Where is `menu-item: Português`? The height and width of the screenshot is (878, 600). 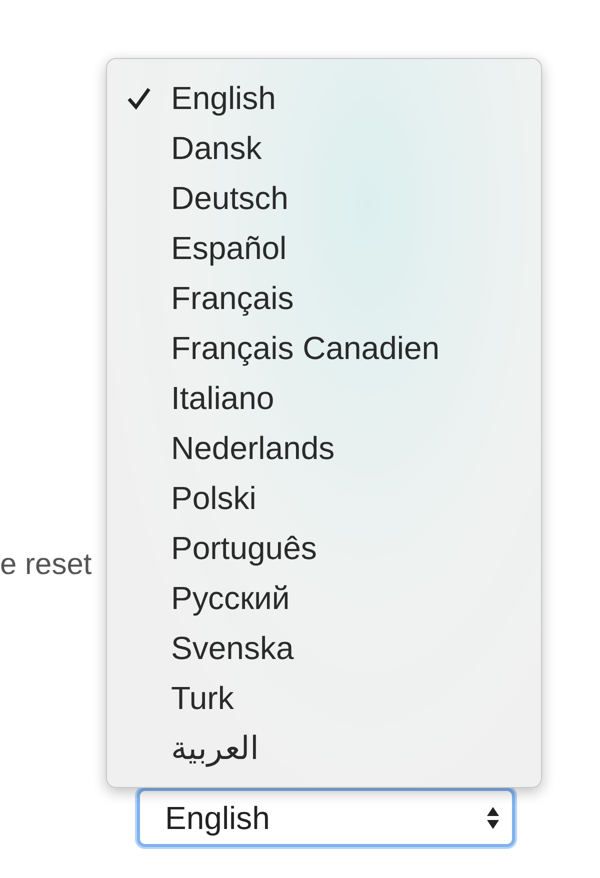
menu-item: Português is located at coordinates (324, 548).